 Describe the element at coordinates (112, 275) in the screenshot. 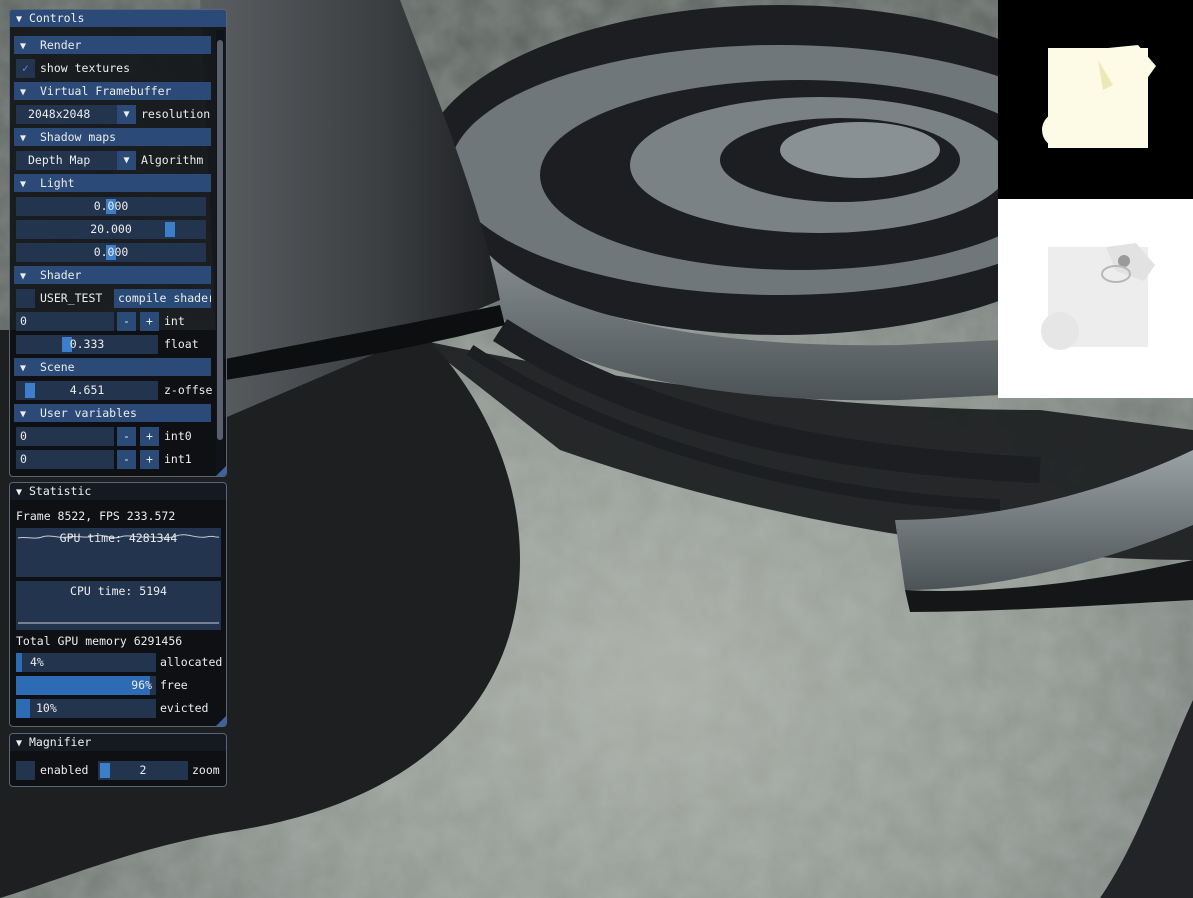

I see `shader-header: ▼ Shader` at that location.